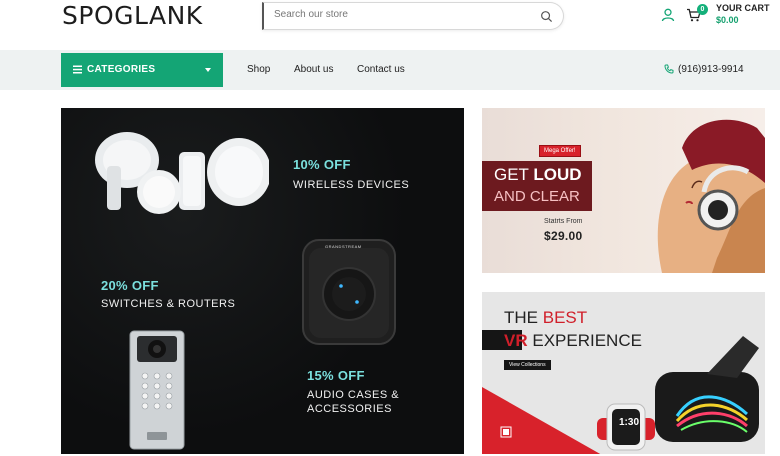 The image size is (780, 456). What do you see at coordinates (711, 196) in the screenshot?
I see `headphones-model-image` at bounding box center [711, 196].